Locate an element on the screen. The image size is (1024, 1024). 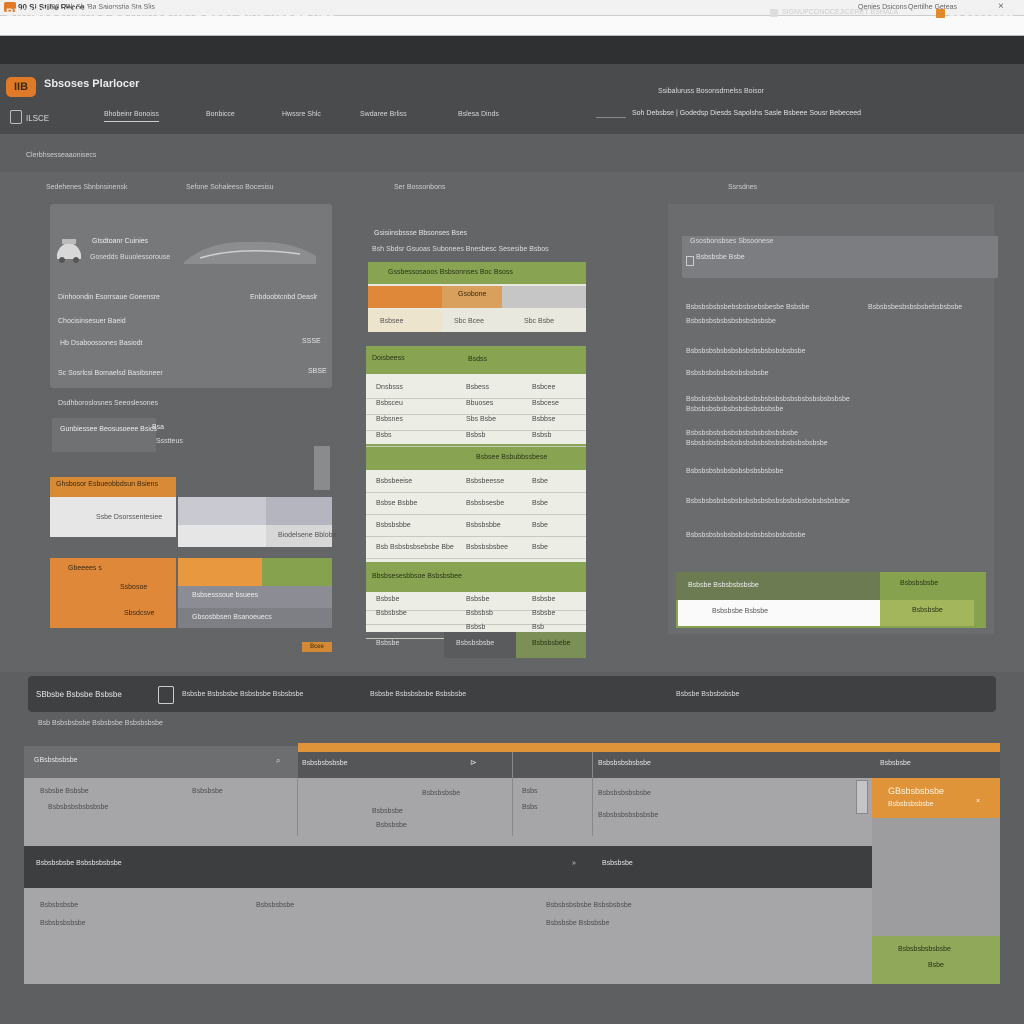
nav-tab-3: Swdaree Brliss is located at coordinates (383, 114).